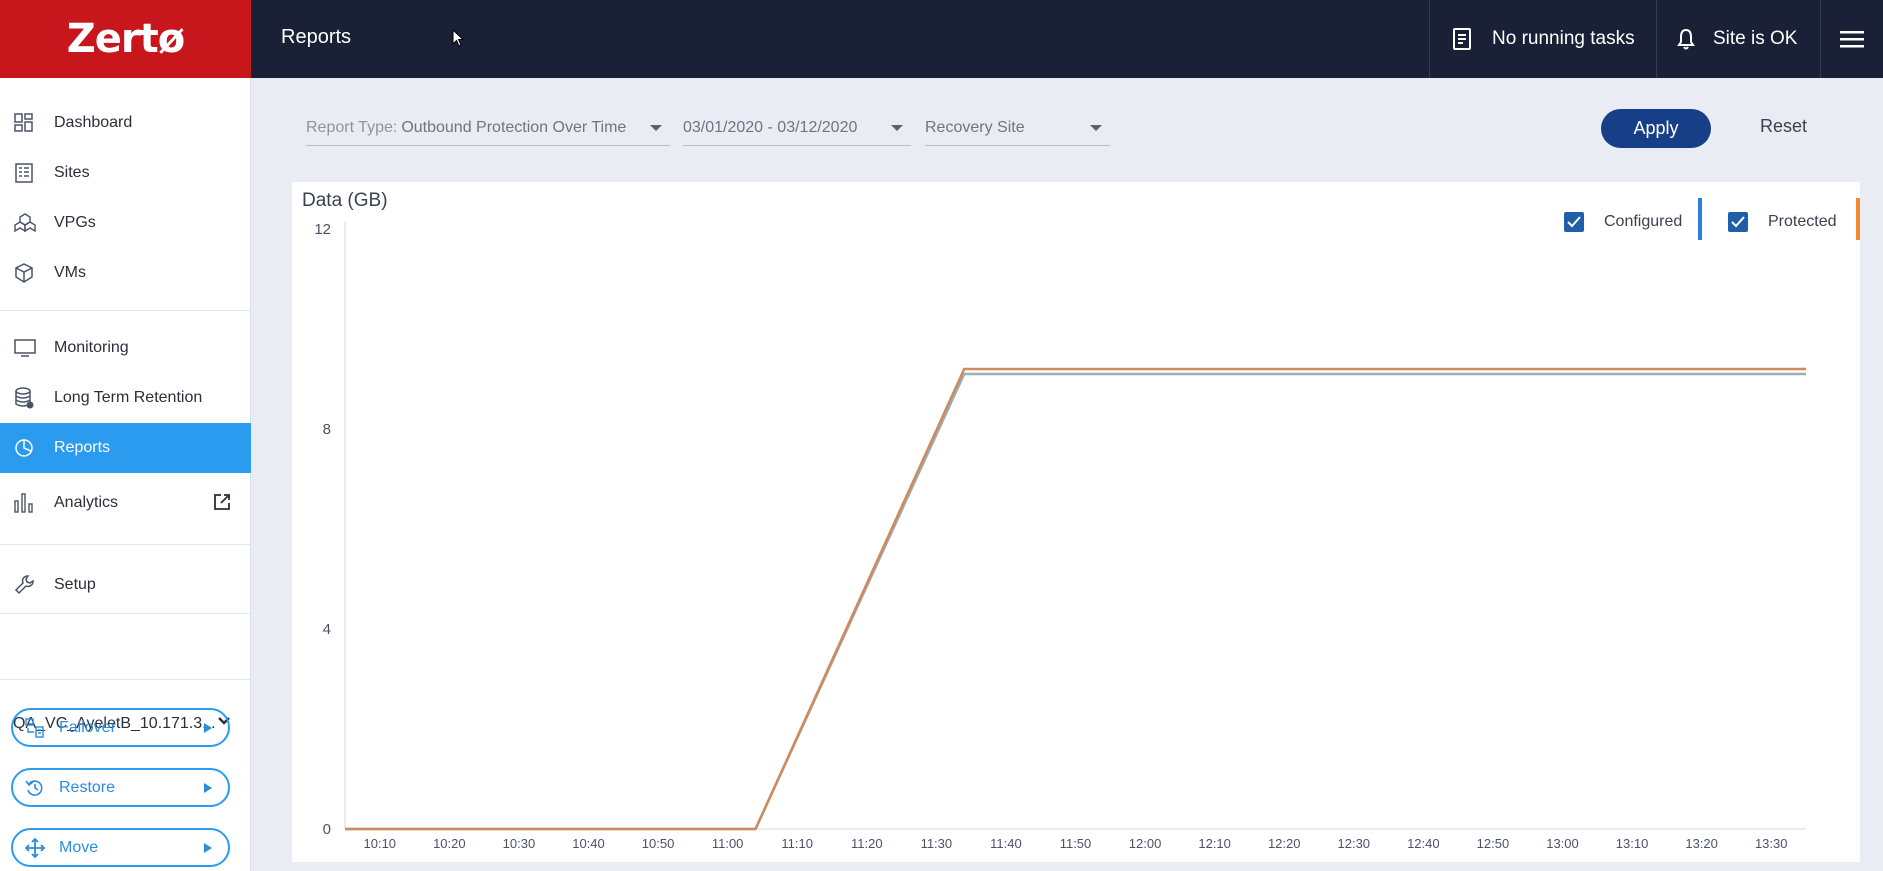  What do you see at coordinates (352, 127) in the screenshot?
I see `report-type-label: Report Type:` at bounding box center [352, 127].